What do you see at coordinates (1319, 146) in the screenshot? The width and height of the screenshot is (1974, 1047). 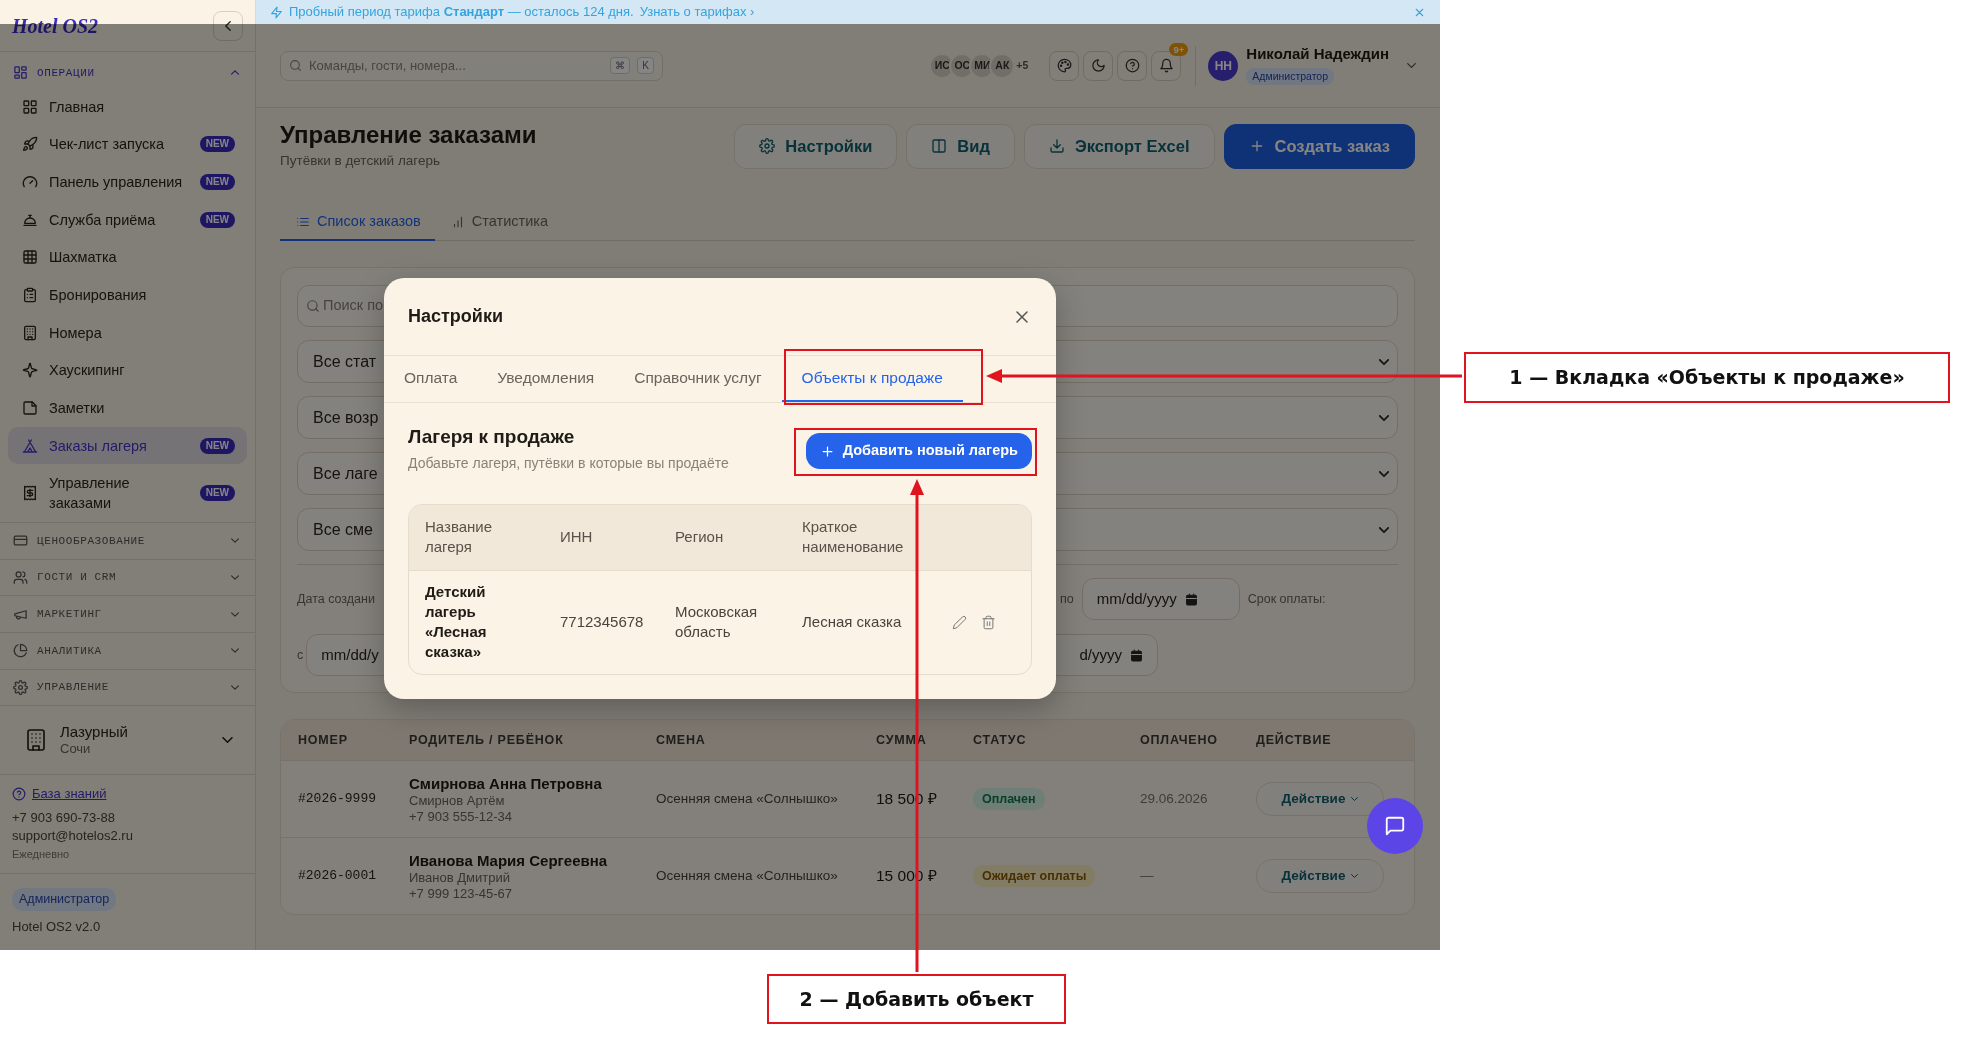 I see `action-button: Создать заказ` at bounding box center [1319, 146].